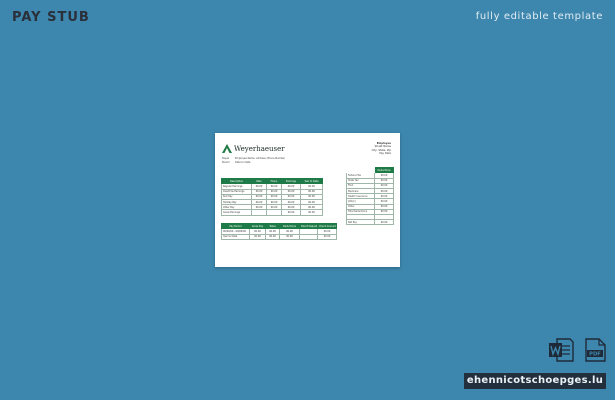 This screenshot has width=615, height=400. What do you see at coordinates (360, 222) in the screenshot?
I see `table-cell: Net Pay` at bounding box center [360, 222].